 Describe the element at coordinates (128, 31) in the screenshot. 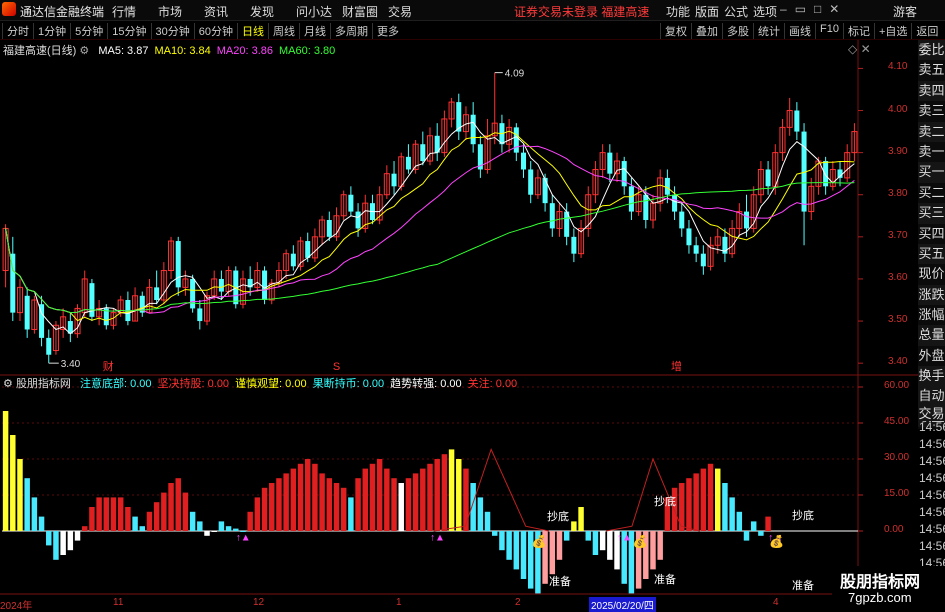

I see `period-tab-3: 15分钟` at that location.